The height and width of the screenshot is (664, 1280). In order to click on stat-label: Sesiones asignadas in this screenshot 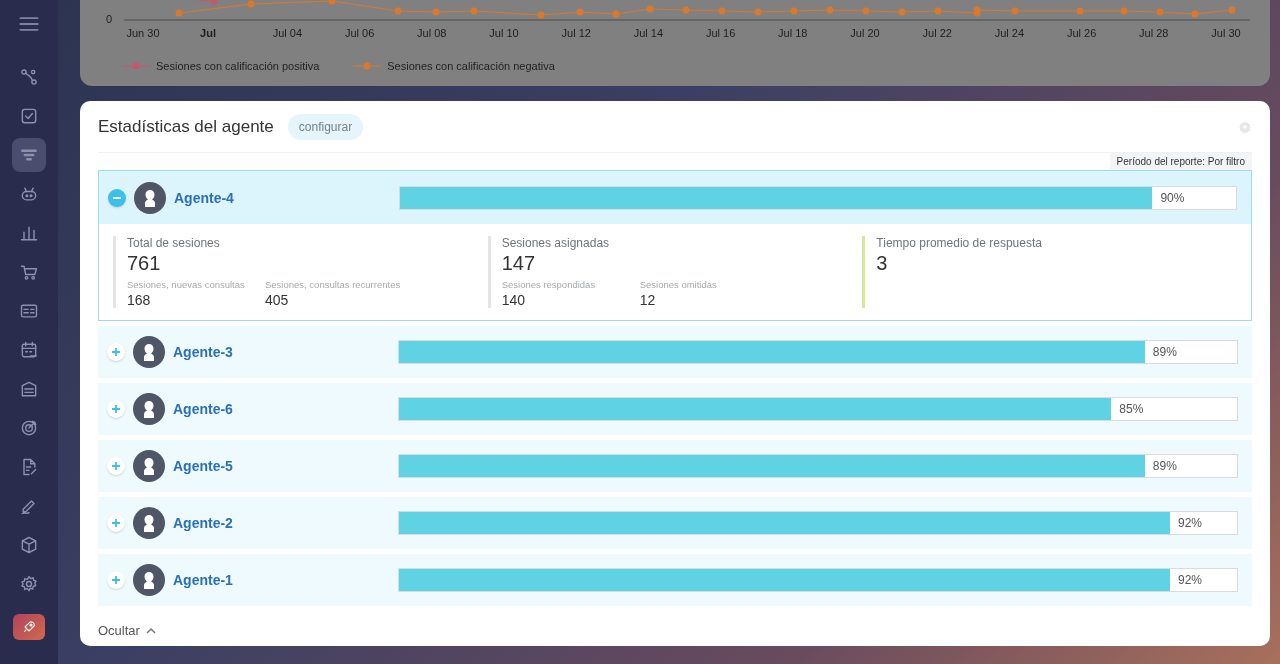, I will do `click(556, 243)`.